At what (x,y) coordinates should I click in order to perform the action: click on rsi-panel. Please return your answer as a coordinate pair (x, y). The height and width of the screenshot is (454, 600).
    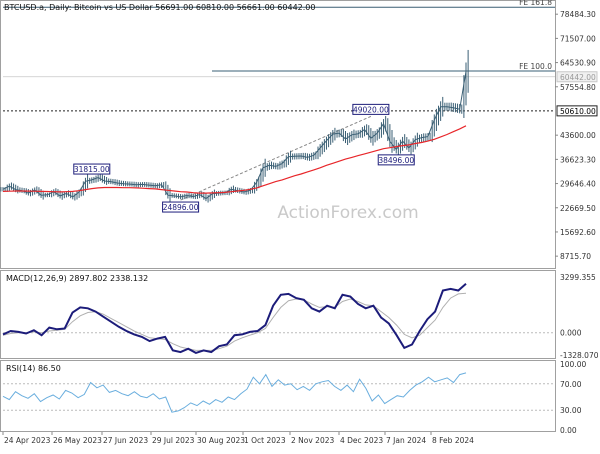
    Looking at the image, I should click on (278, 396).